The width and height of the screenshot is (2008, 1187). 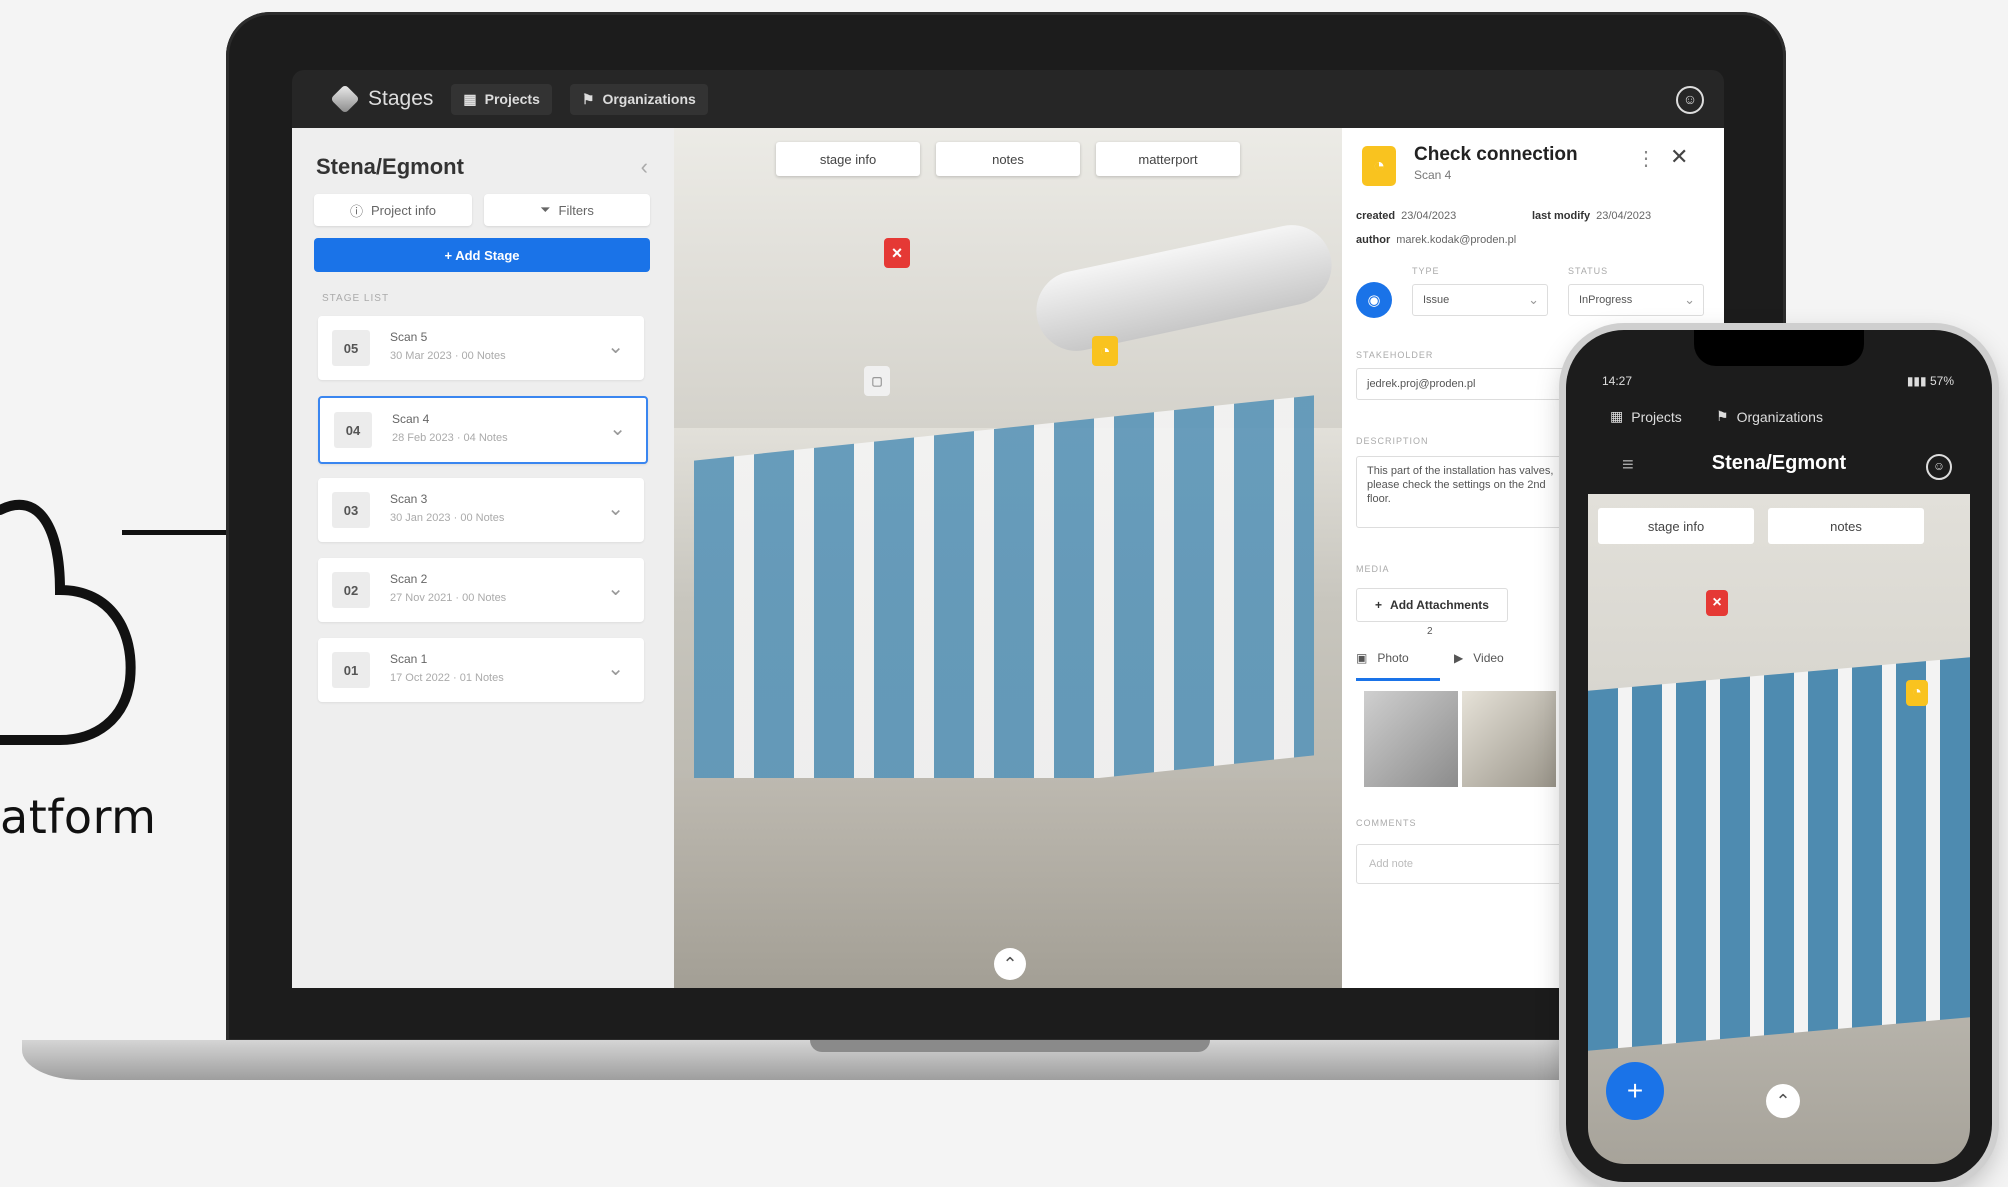 What do you see at coordinates (351, 670) in the screenshot?
I see `stage-number: 01` at bounding box center [351, 670].